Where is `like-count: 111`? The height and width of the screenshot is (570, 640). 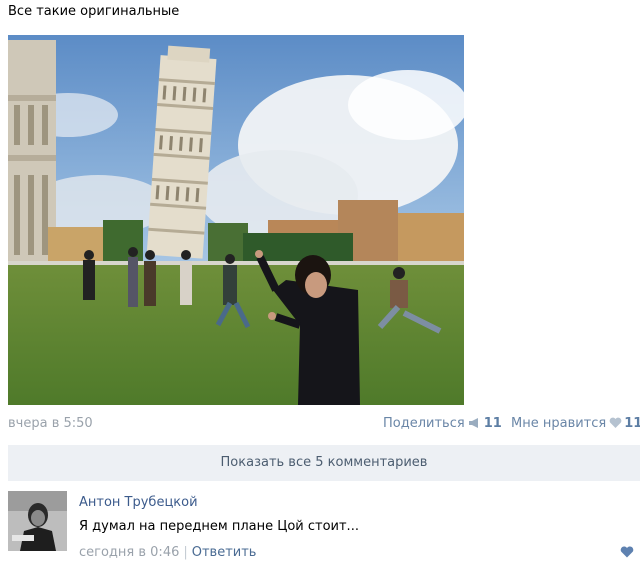 like-count: 111 is located at coordinates (632, 423).